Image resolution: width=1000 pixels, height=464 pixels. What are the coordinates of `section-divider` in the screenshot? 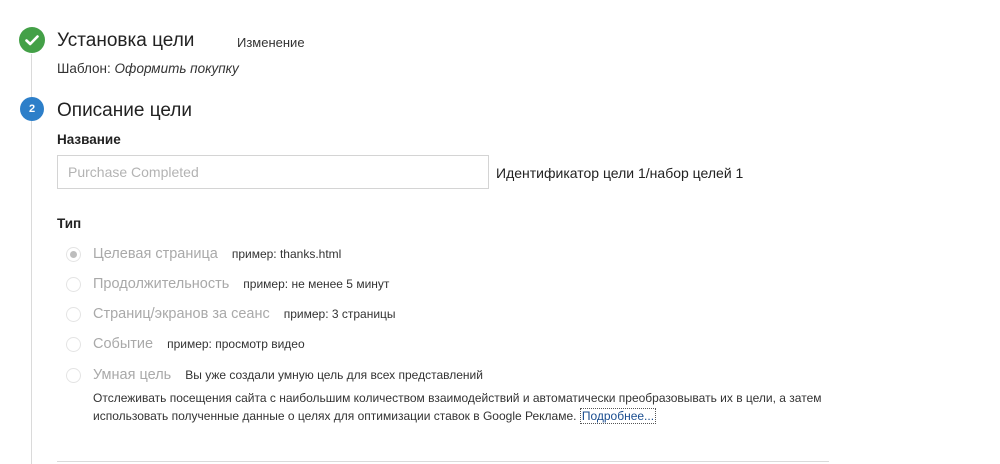 It's located at (443, 461).